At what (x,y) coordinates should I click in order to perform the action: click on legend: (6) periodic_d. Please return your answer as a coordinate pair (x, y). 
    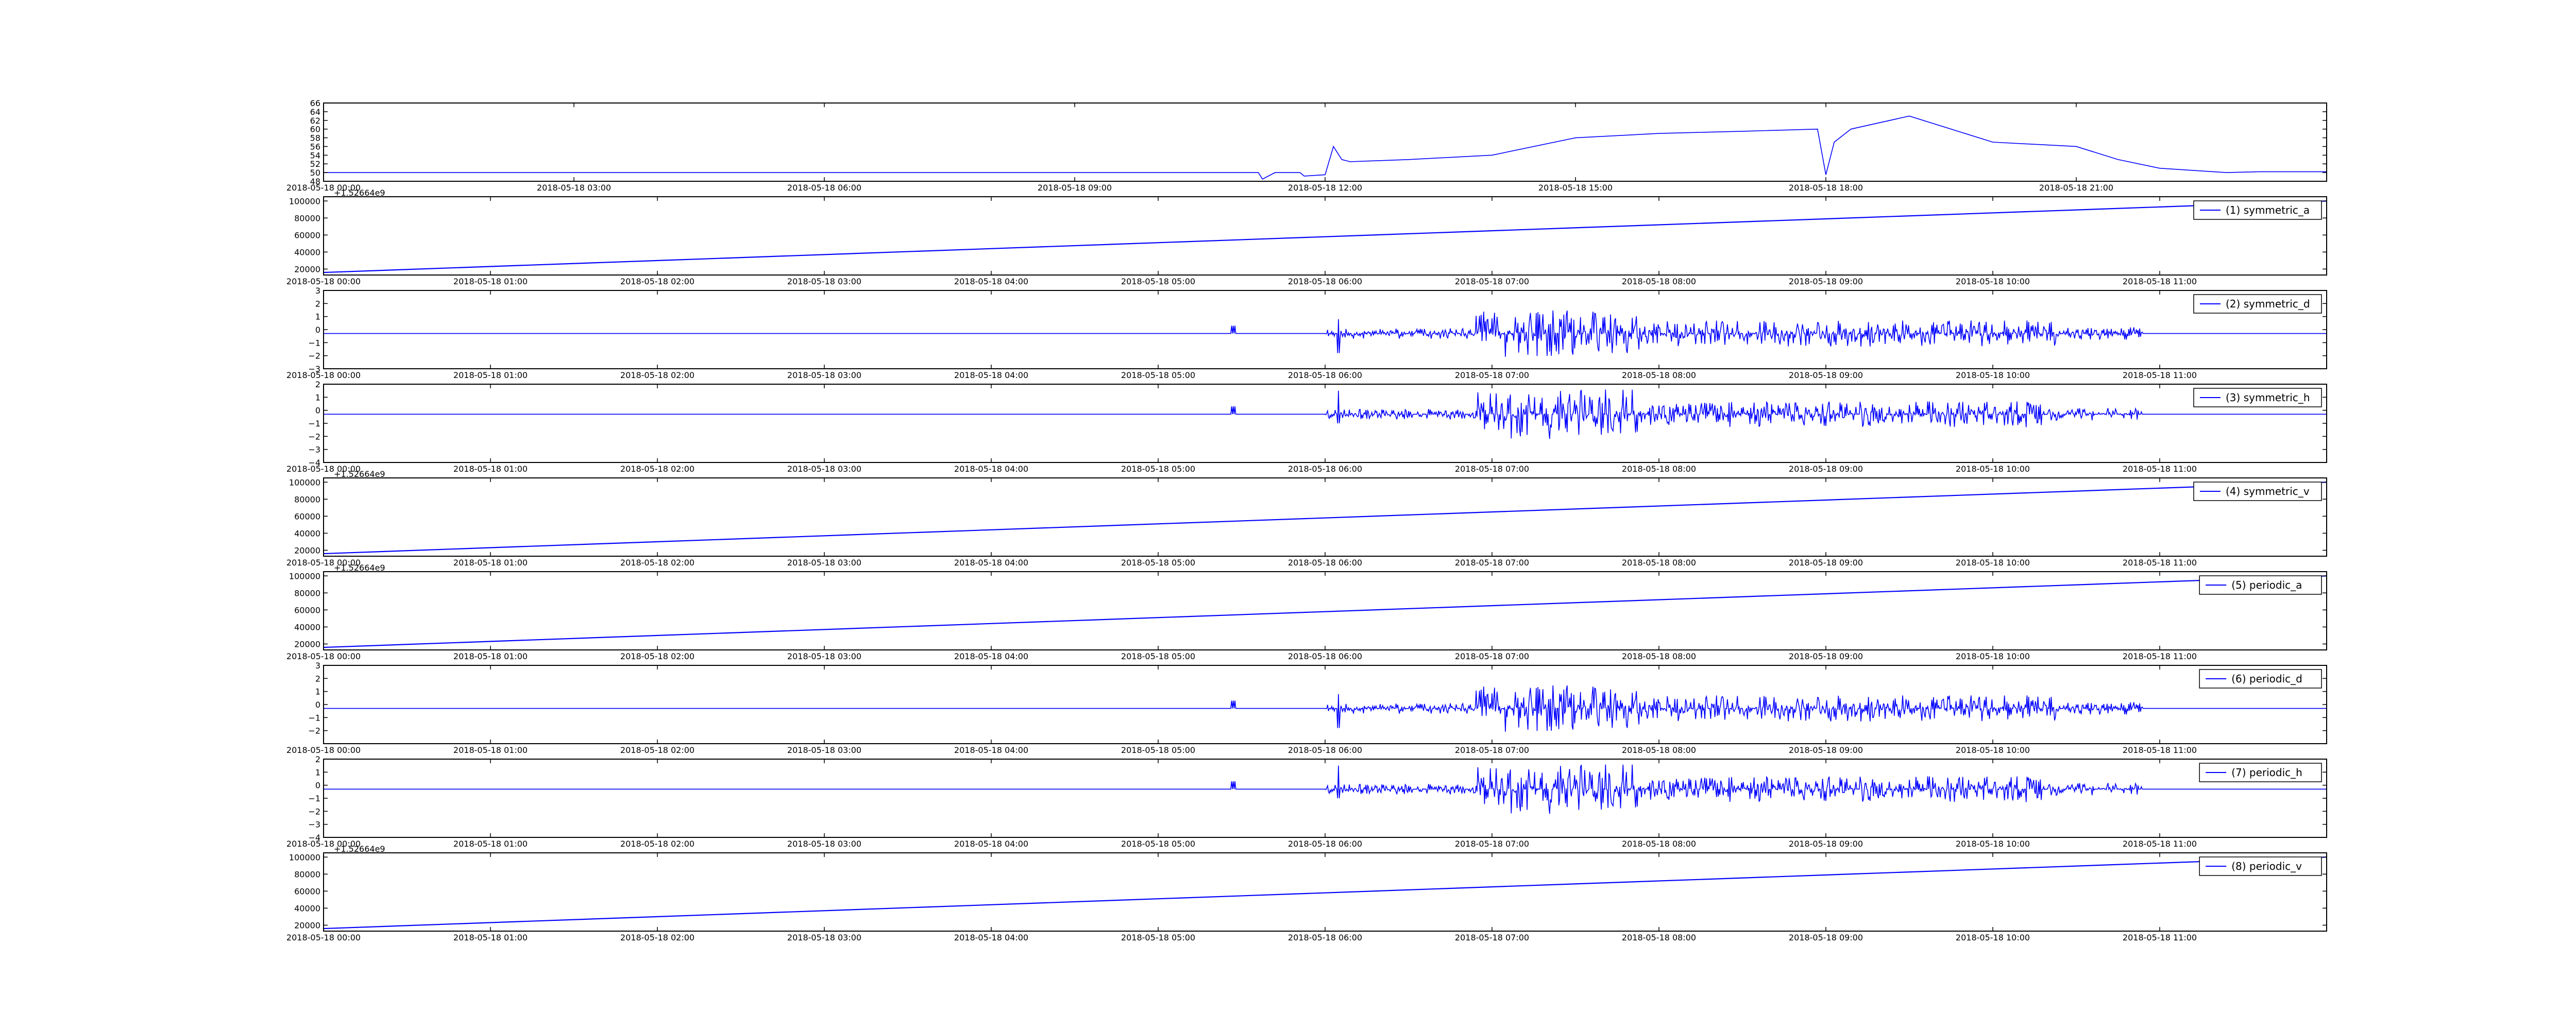
    Looking at the image, I should click on (2260, 679).